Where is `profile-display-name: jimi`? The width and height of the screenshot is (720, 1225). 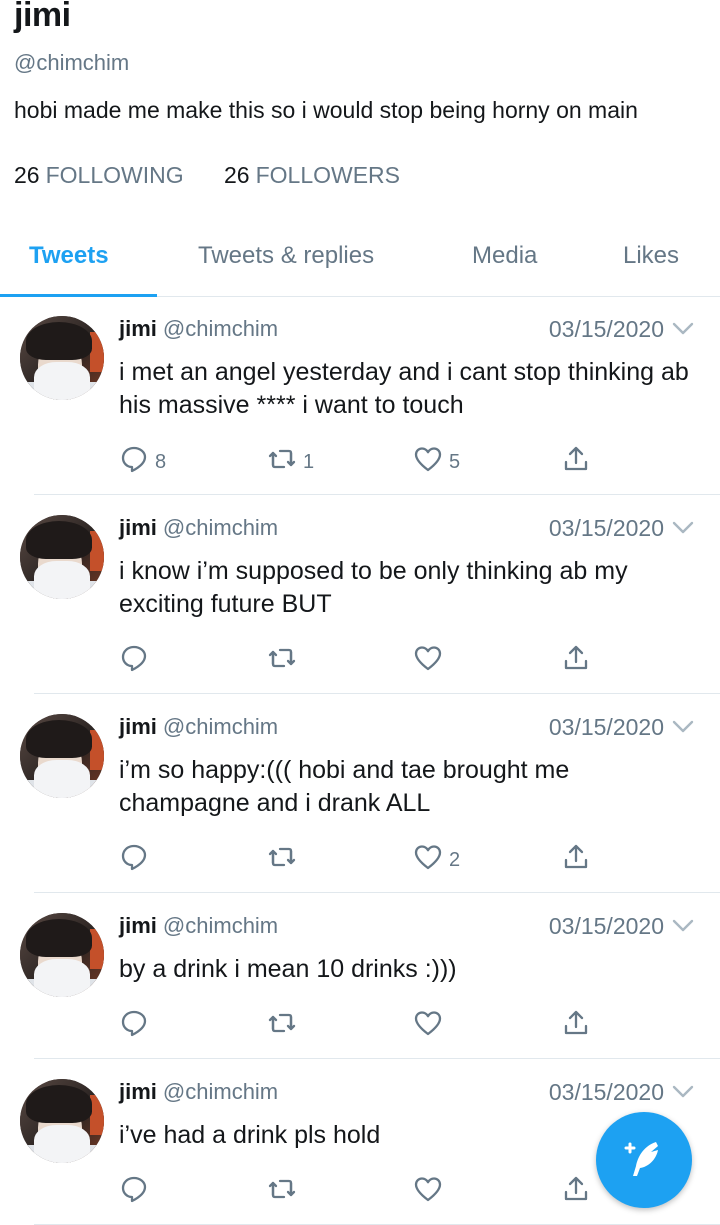 profile-display-name: jimi is located at coordinates (42, 17).